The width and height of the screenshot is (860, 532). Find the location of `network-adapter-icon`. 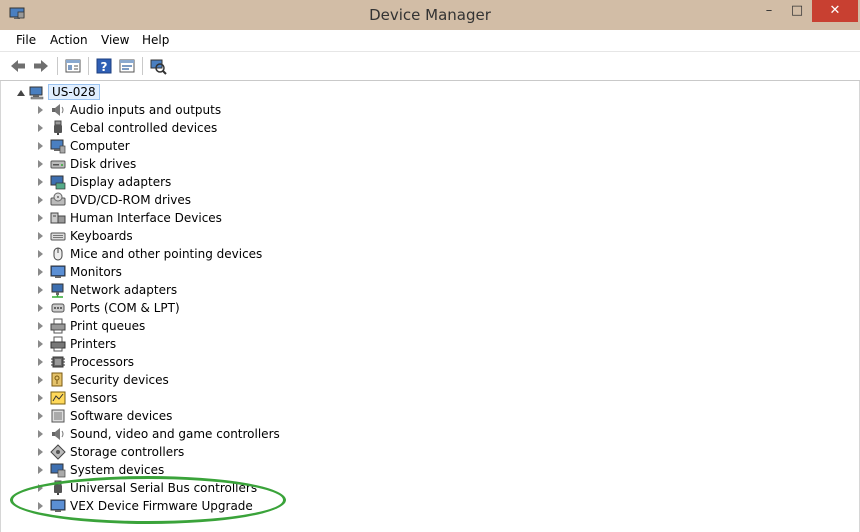

network-adapter-icon is located at coordinates (57, 290).